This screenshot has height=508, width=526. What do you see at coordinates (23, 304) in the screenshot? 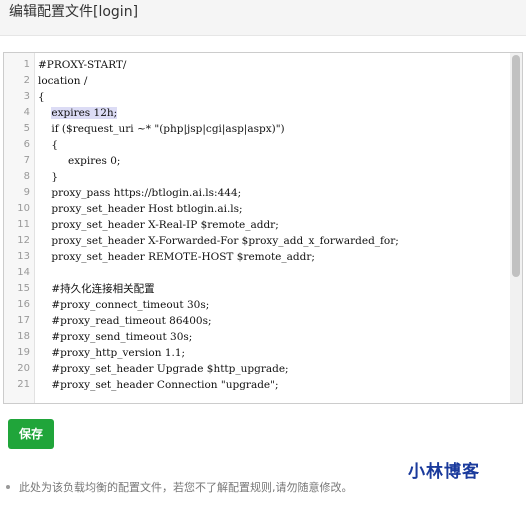
I see `line-number: 16` at bounding box center [23, 304].